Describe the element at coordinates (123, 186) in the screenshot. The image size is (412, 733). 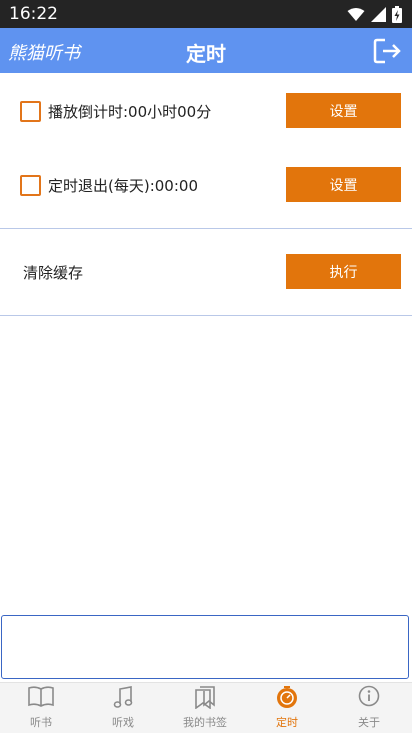
I see `daily-exit-label: 定时退出(每天):00:00` at that location.